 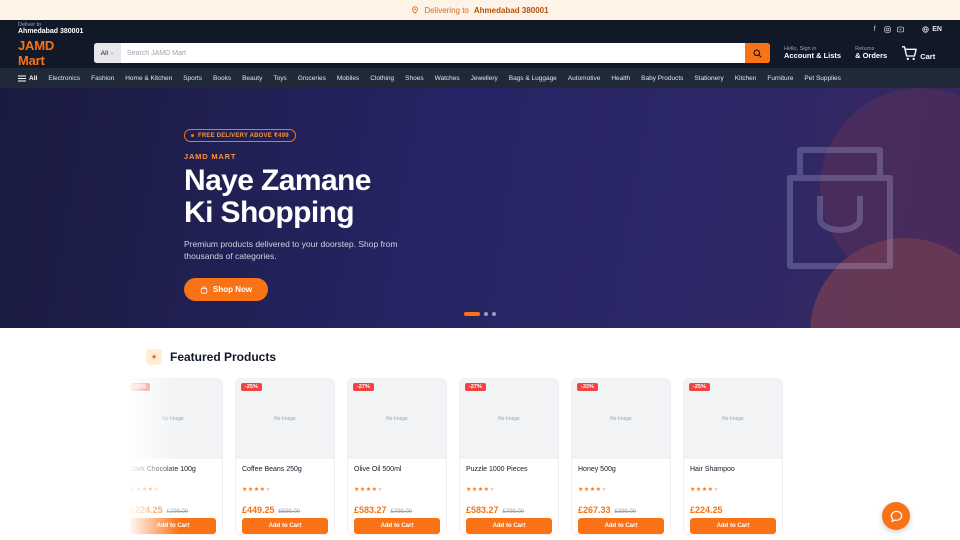 What do you see at coordinates (146, 510) in the screenshot?
I see `current-price: £224.25` at bounding box center [146, 510].